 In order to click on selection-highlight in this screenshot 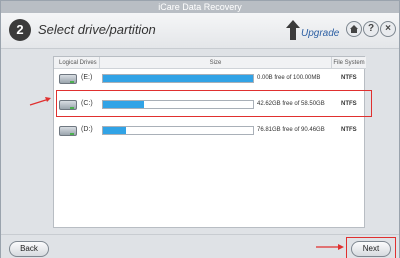, I will do `click(214, 103)`.